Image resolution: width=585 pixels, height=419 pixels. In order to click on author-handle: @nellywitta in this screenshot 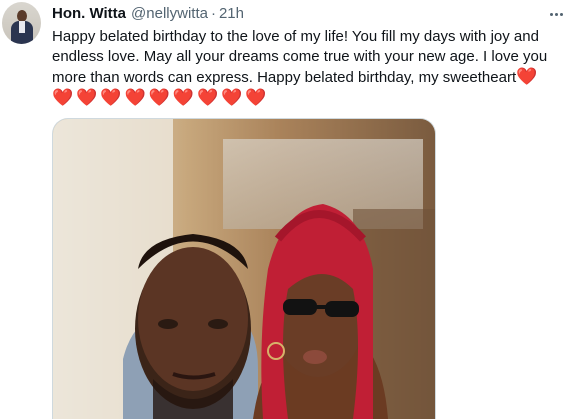, I will do `click(169, 13)`.